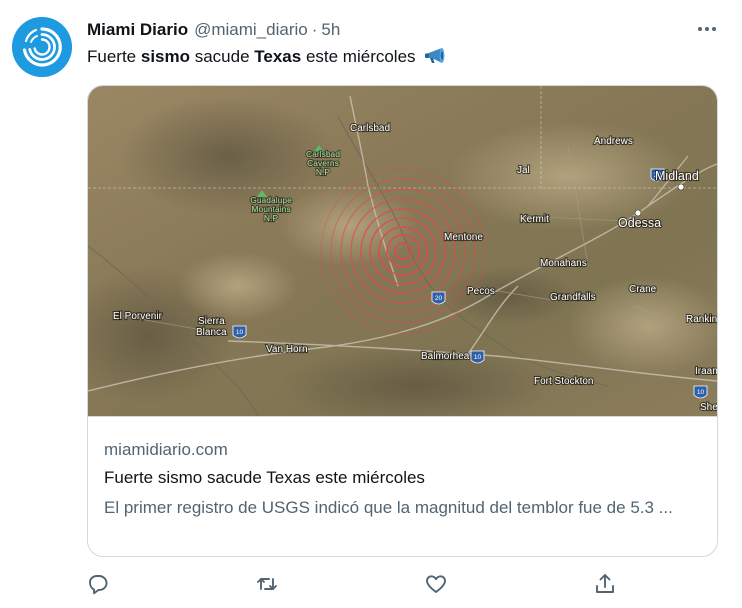 The height and width of the screenshot is (608, 742). Describe the element at coordinates (402, 416) in the screenshot. I see `card-divider` at that location.